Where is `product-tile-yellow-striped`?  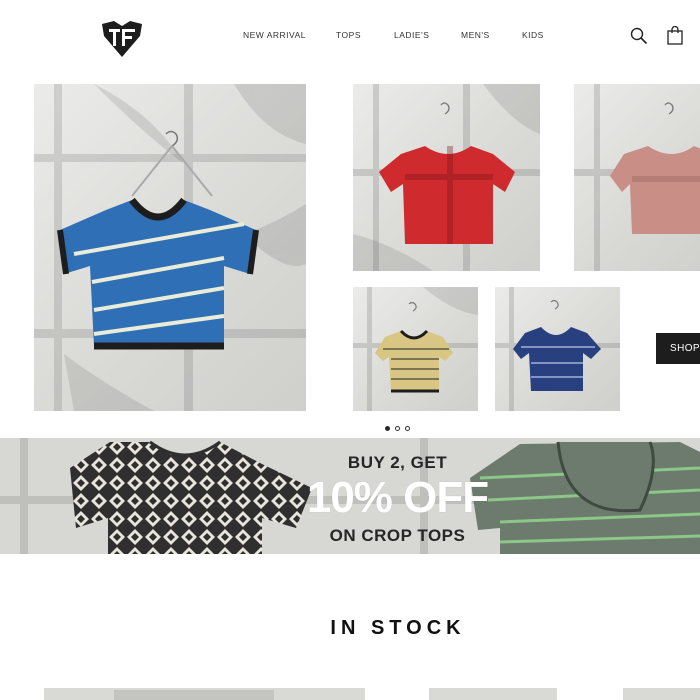 product-tile-yellow-striped is located at coordinates (415, 349).